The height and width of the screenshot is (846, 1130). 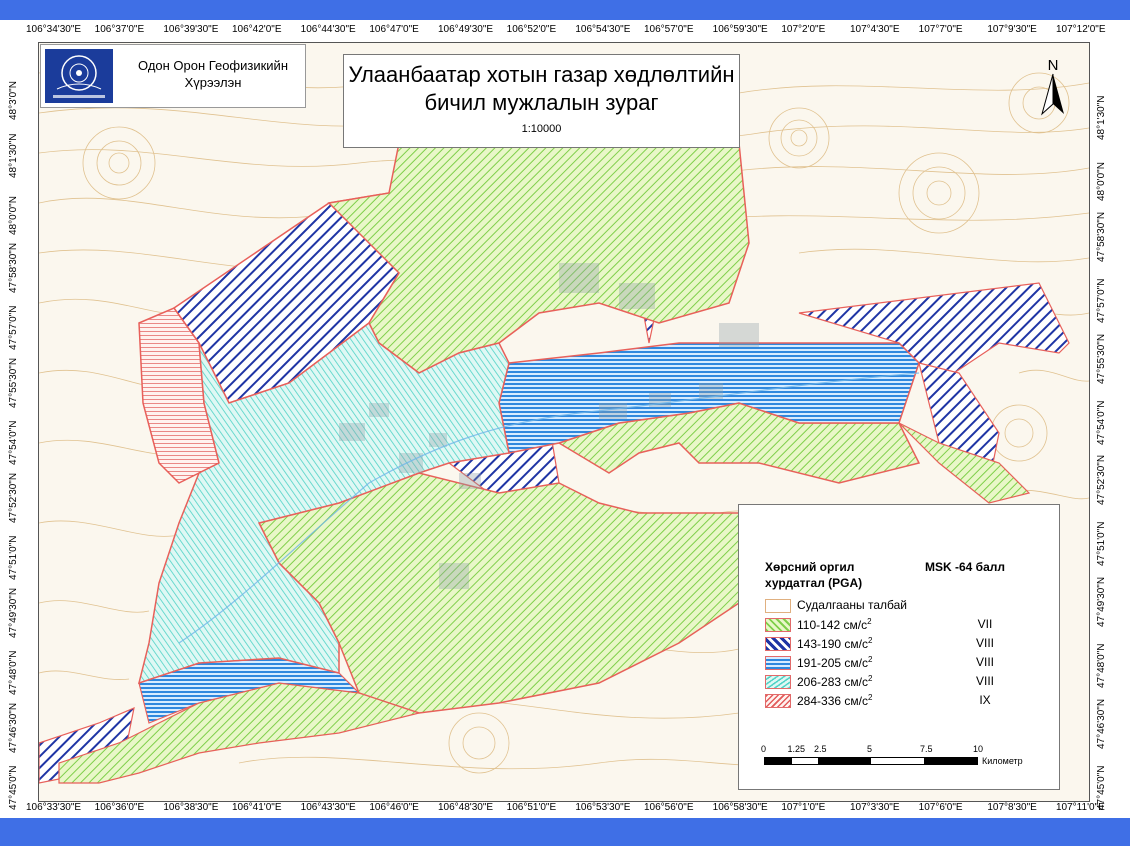 I want to click on legend-label-text: 143-190 см/с, so click(x=832, y=644).